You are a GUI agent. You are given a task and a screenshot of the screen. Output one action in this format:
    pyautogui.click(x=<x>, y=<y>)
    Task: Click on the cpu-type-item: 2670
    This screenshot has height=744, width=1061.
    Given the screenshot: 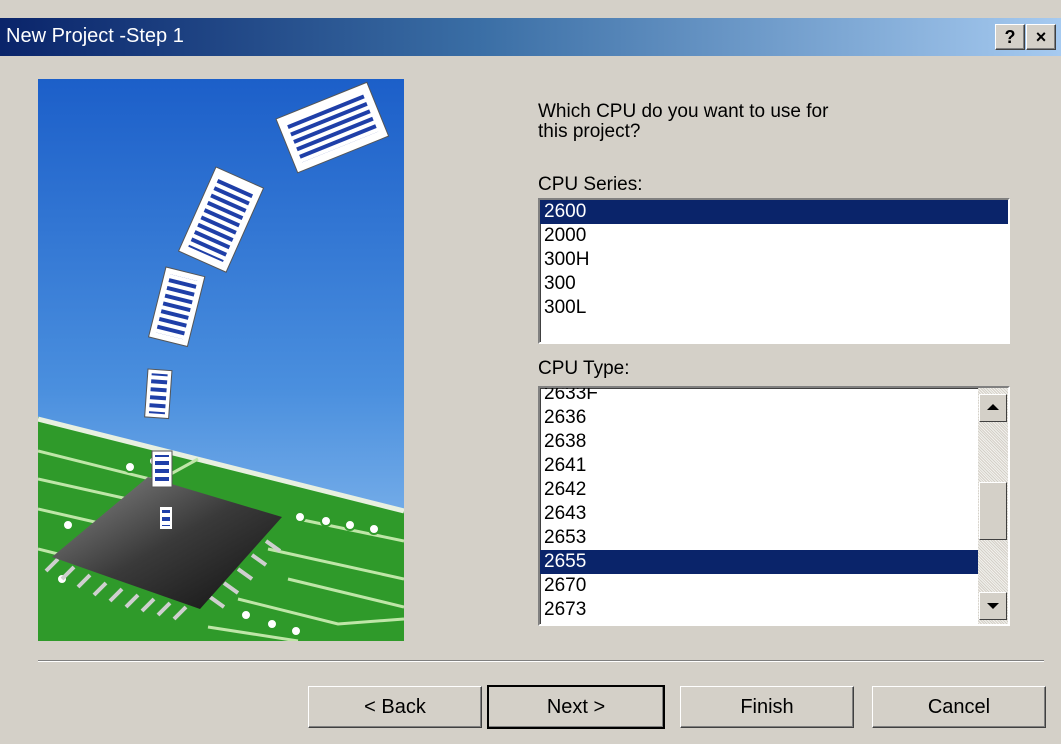 What is the action you would take?
    pyautogui.click(x=774, y=586)
    